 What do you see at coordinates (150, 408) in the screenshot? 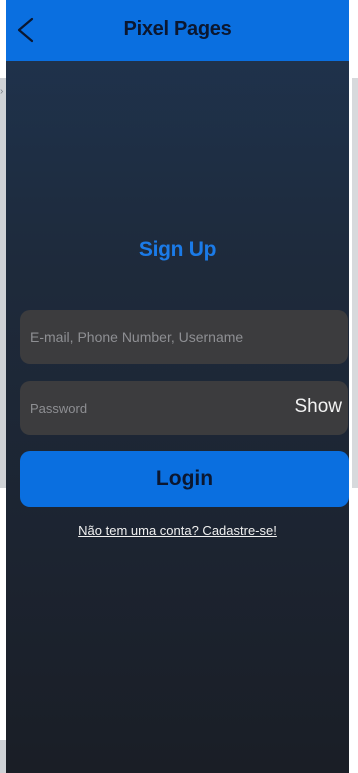
I see `password-input` at bounding box center [150, 408].